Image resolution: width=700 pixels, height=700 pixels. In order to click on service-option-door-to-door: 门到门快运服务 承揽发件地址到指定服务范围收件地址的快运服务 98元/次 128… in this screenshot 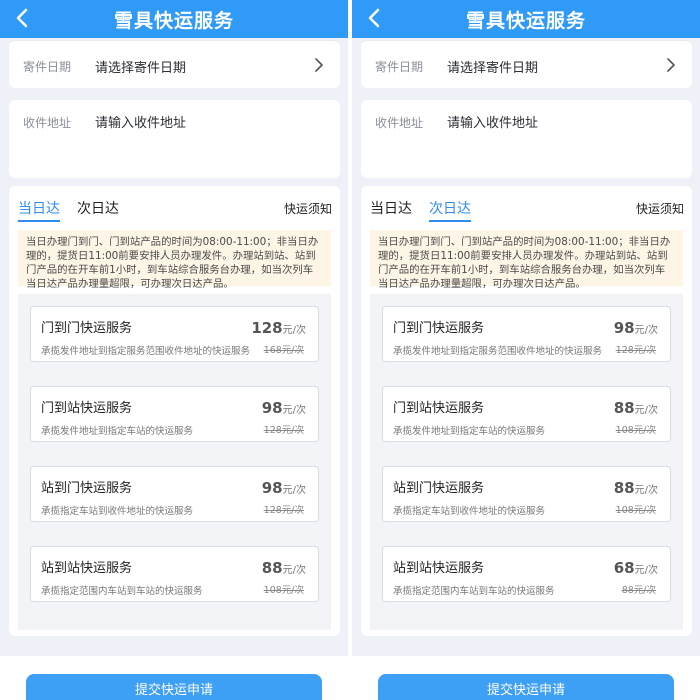, I will do `click(526, 334)`.